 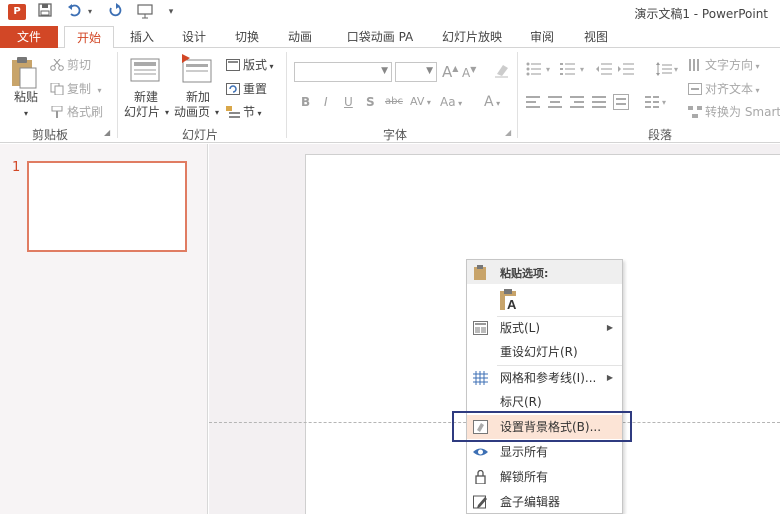 What do you see at coordinates (49, 135) in the screenshot?
I see `clipboard-group-label: 剪贴板` at bounding box center [49, 135].